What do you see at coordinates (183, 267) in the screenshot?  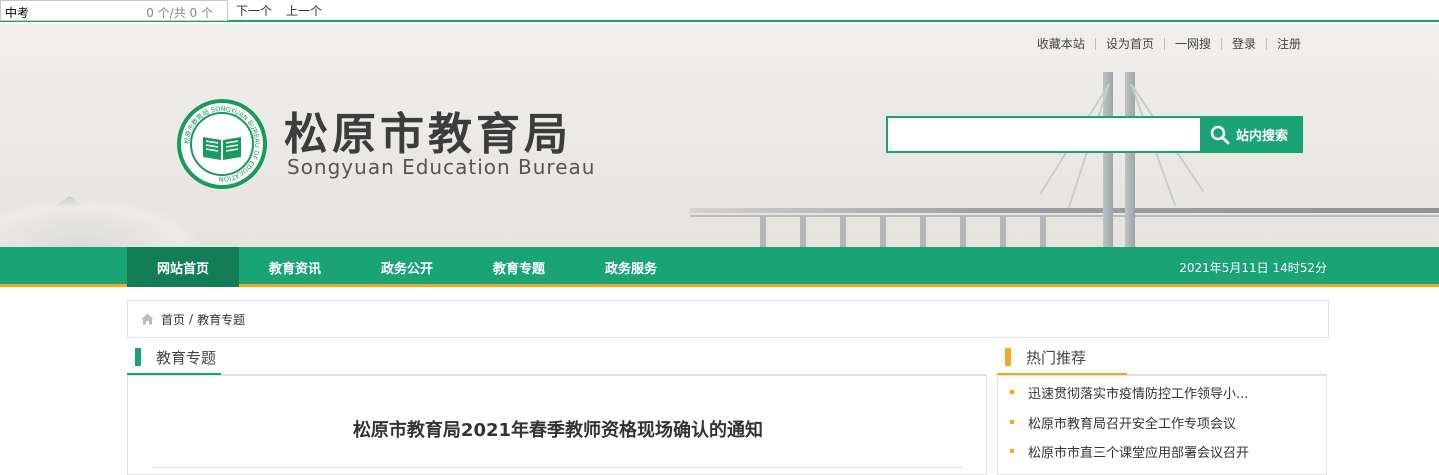 I see `nav-item-home: 网站首页` at bounding box center [183, 267].